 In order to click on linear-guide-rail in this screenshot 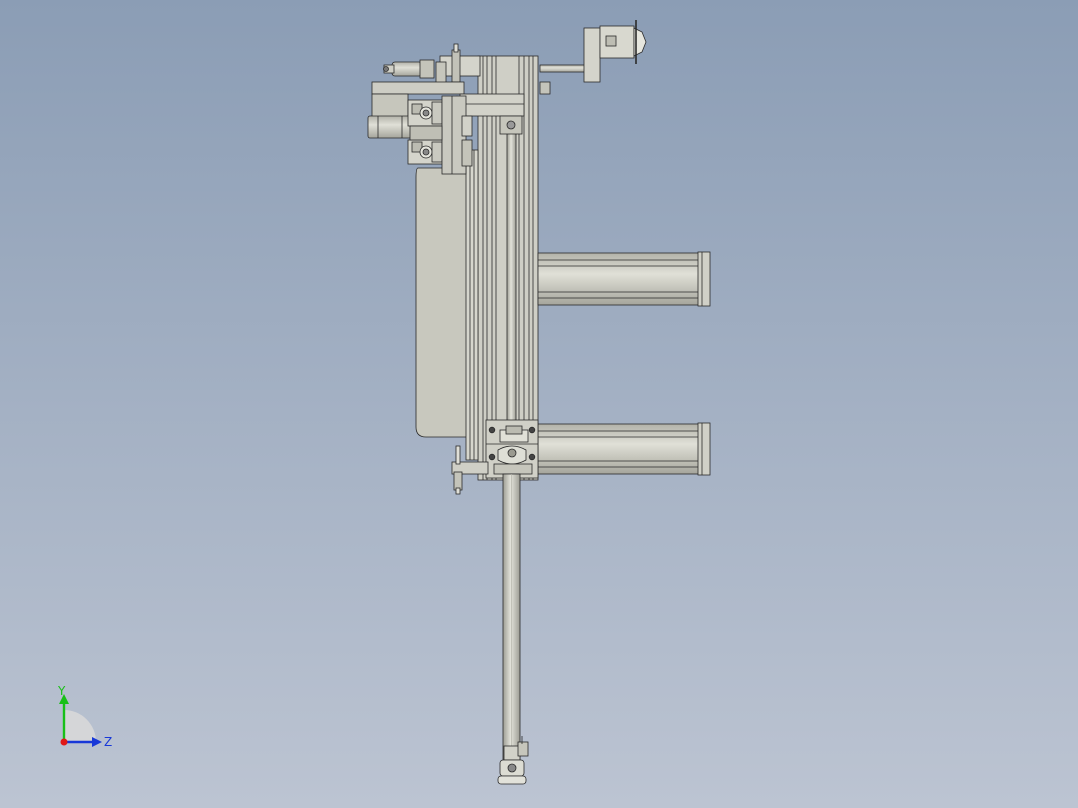, I will do `click(472, 305)`.